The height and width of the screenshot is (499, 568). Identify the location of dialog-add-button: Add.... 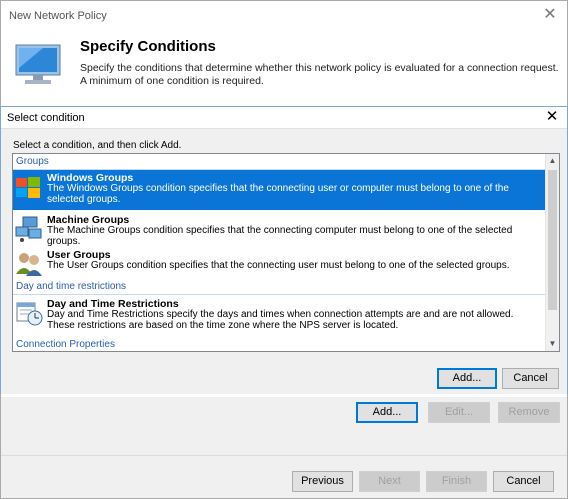
(467, 378).